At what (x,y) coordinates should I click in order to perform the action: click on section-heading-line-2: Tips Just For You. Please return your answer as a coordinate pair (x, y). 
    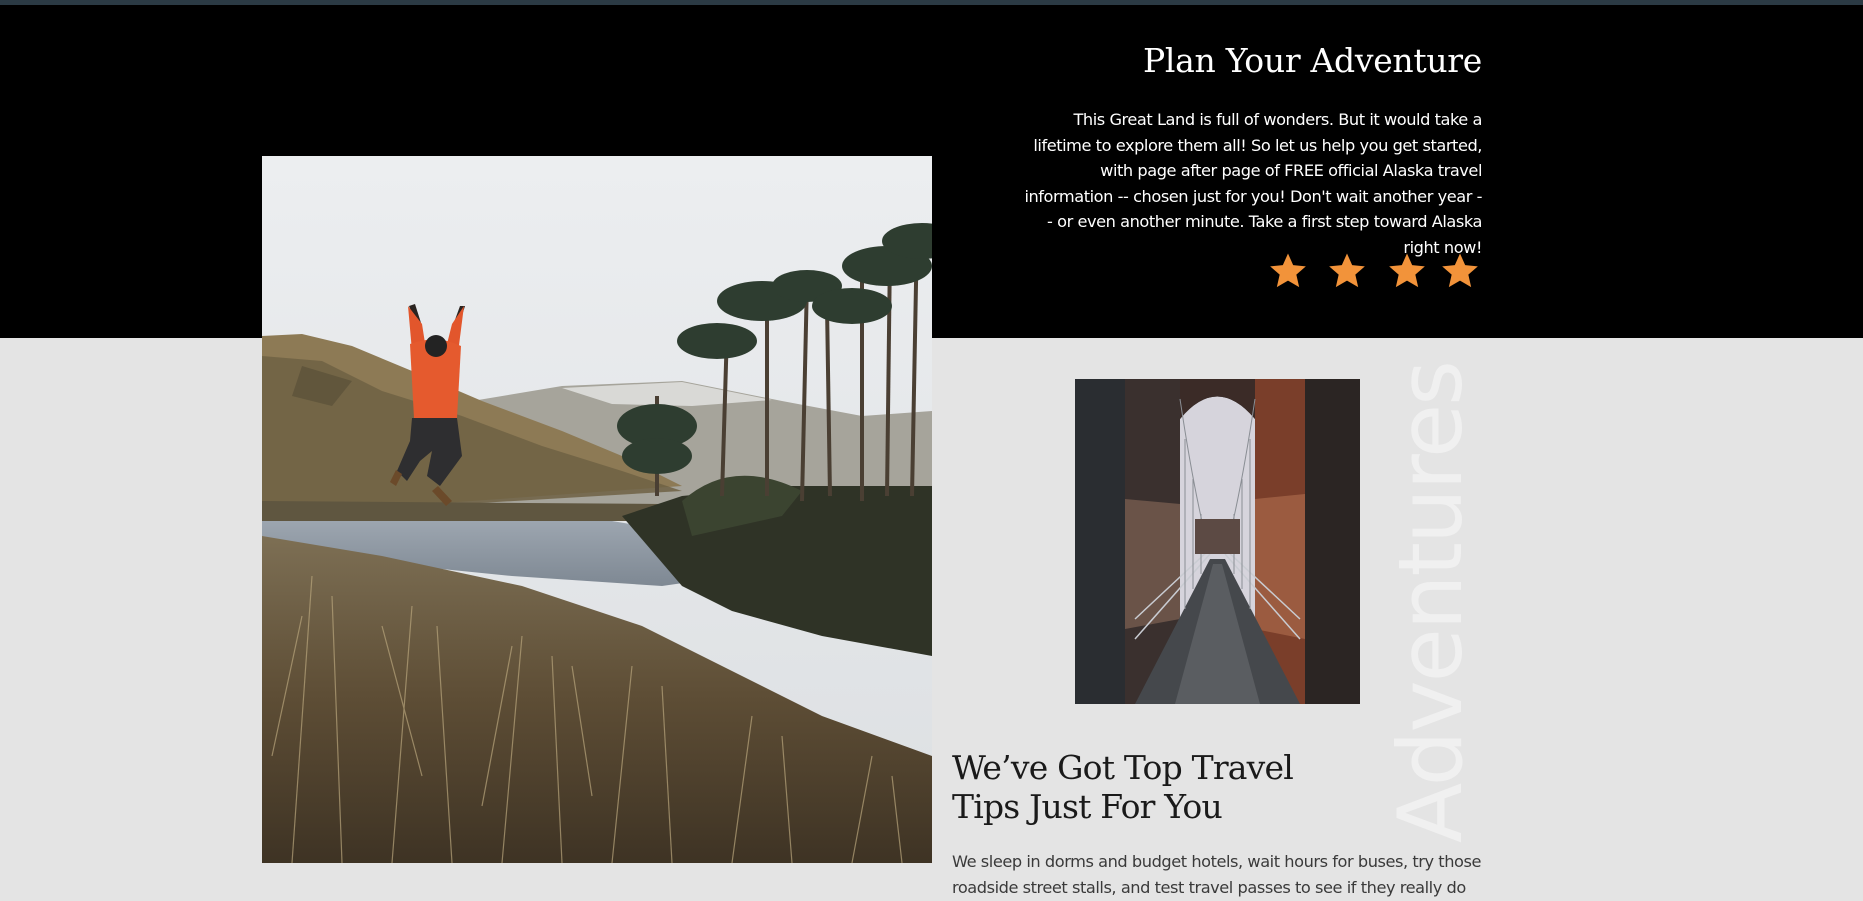
    Looking at the image, I should click on (1087, 806).